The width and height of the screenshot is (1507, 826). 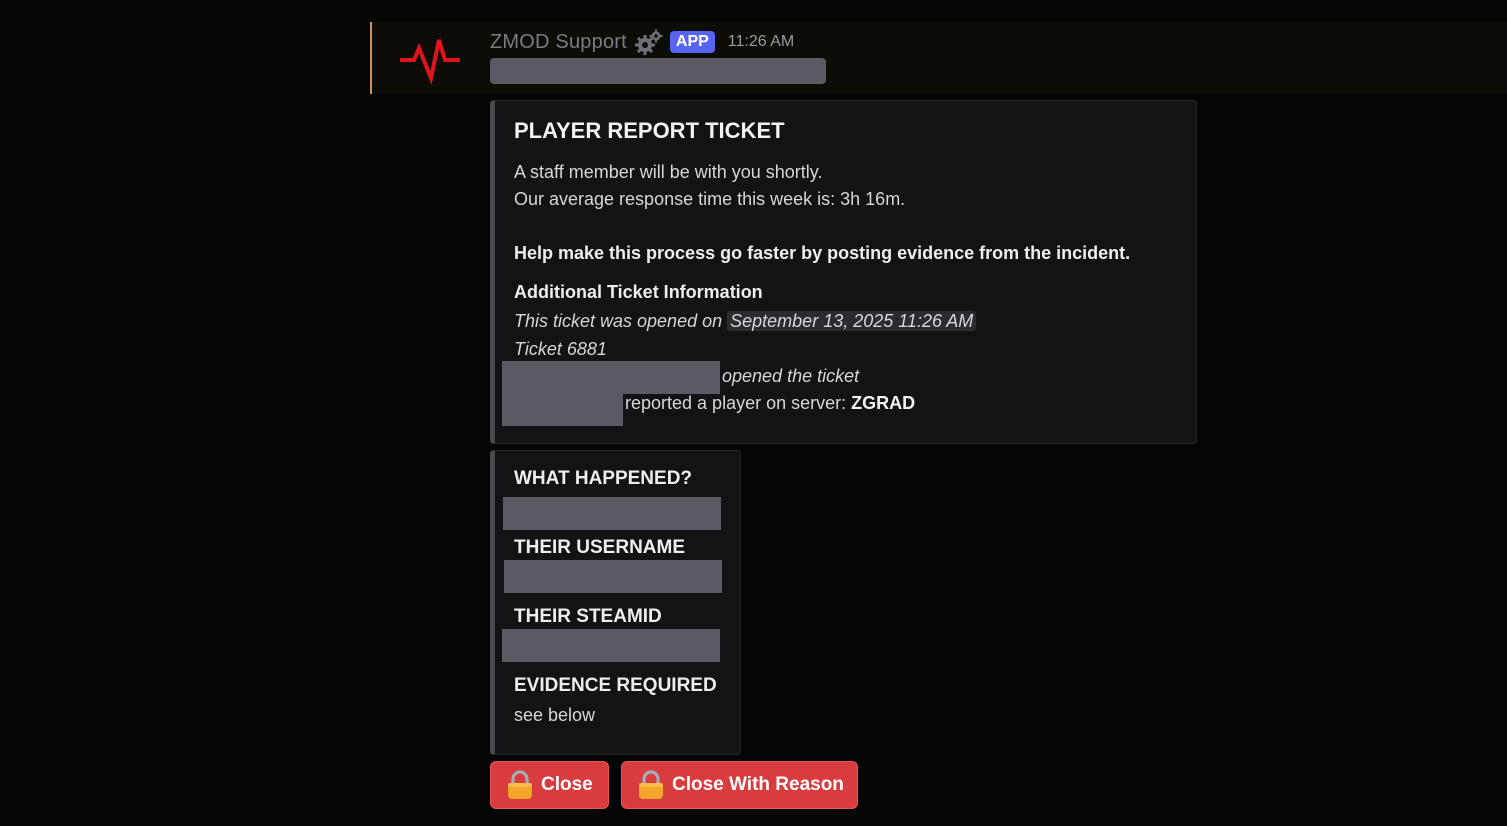 I want to click on additional-info-heading: Additional Ticket Information, so click(x=638, y=292).